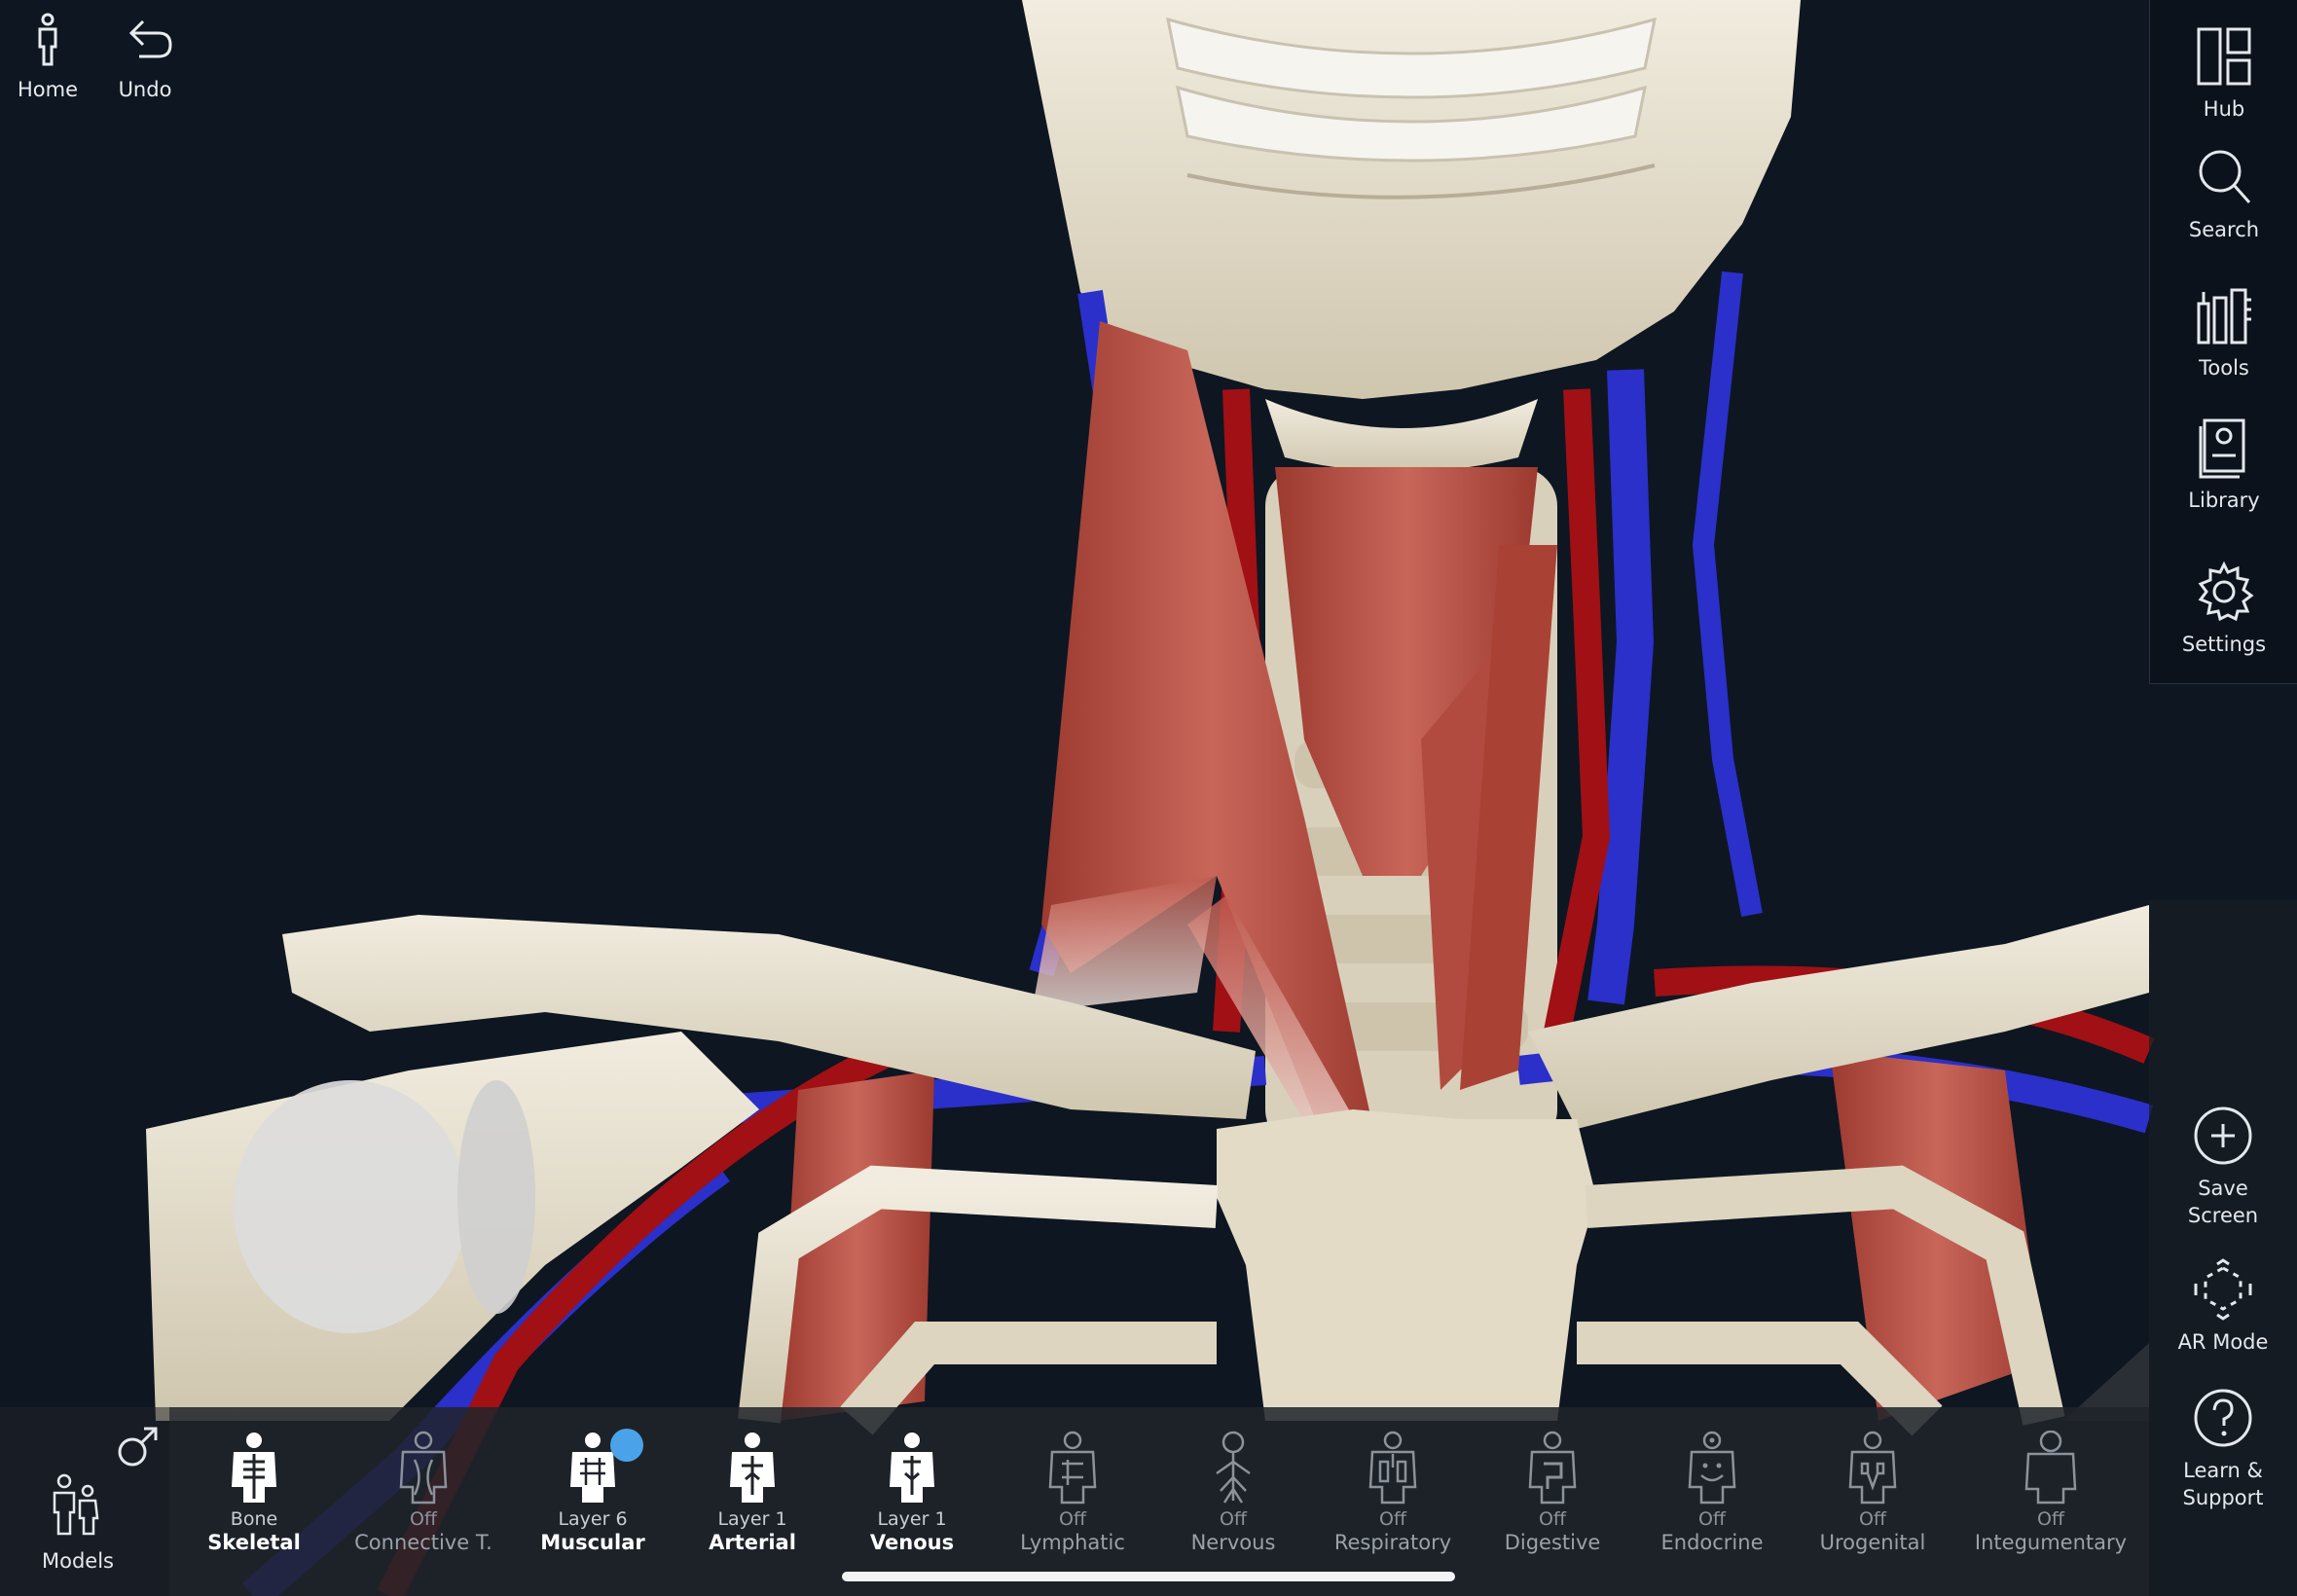  Describe the element at coordinates (1873, 1542) in the screenshot. I see `urogenital-name: Urogenital` at that location.